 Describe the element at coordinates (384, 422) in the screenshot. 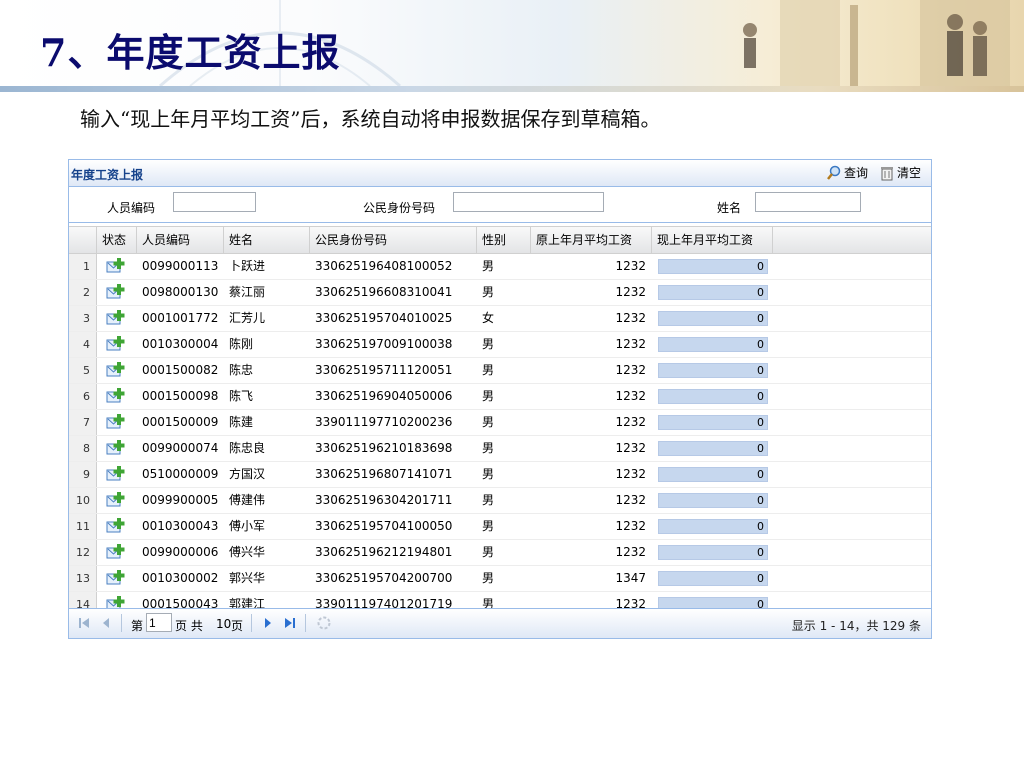

I see `id-number-cell: 339011197710200236` at that location.